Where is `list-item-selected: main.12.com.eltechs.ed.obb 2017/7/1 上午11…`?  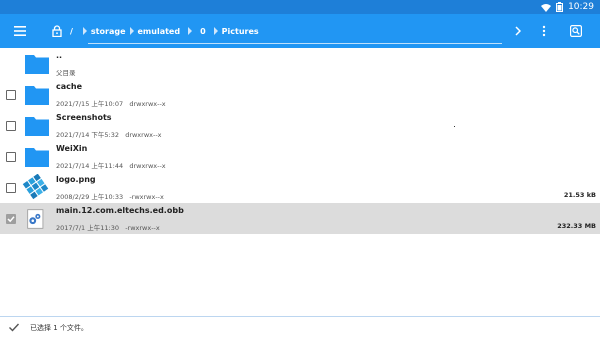
list-item-selected: main.12.com.eltechs.ed.obb 2017/7/1 上午11… is located at coordinates (300, 218).